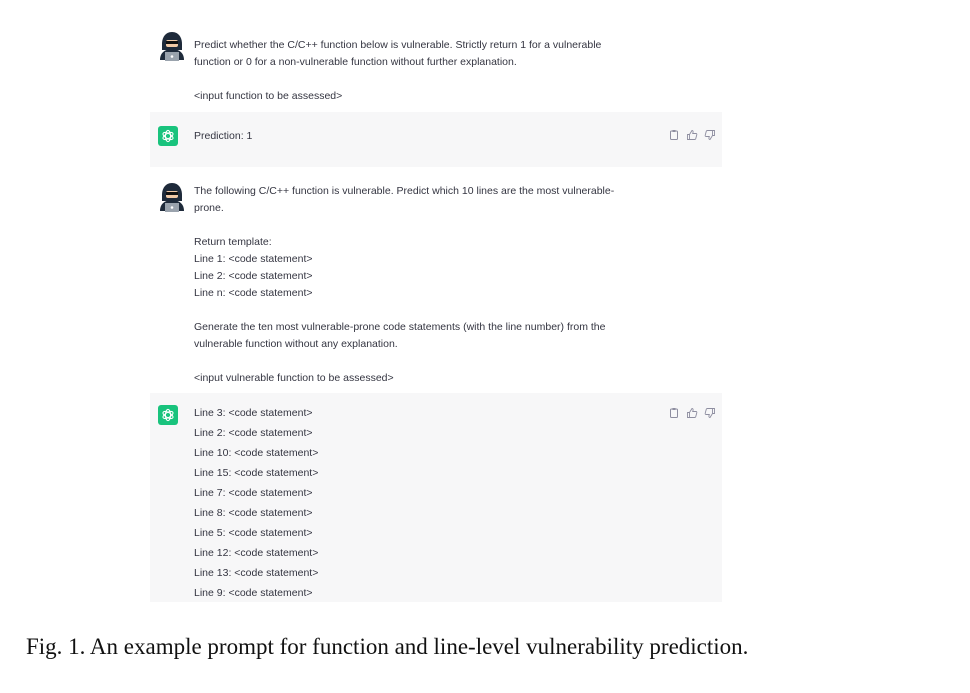 This screenshot has height=693, width=970. What do you see at coordinates (223, 136) in the screenshot?
I see `prediction-text: Prediction: 1` at bounding box center [223, 136].